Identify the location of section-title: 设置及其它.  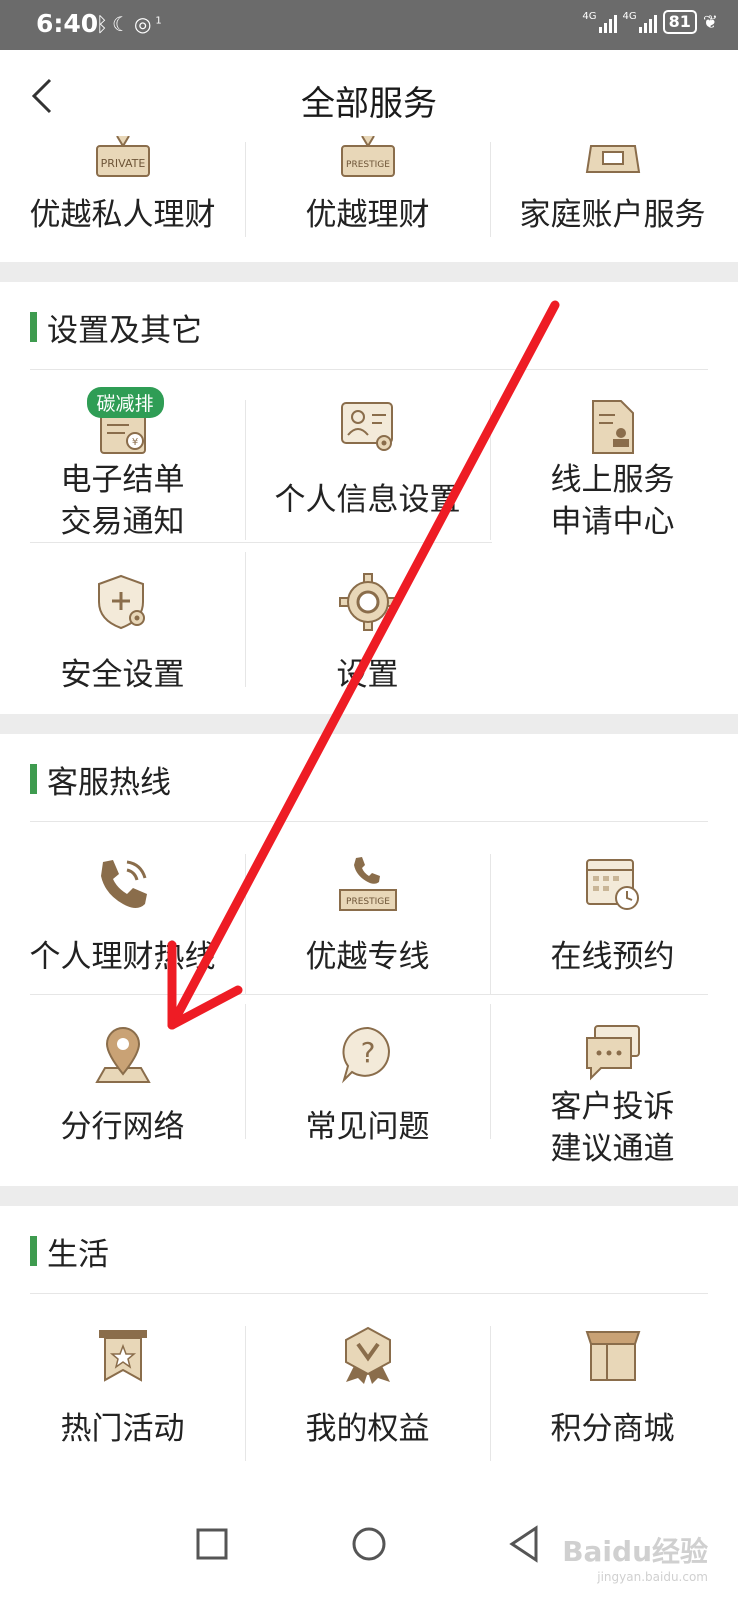
(124, 330).